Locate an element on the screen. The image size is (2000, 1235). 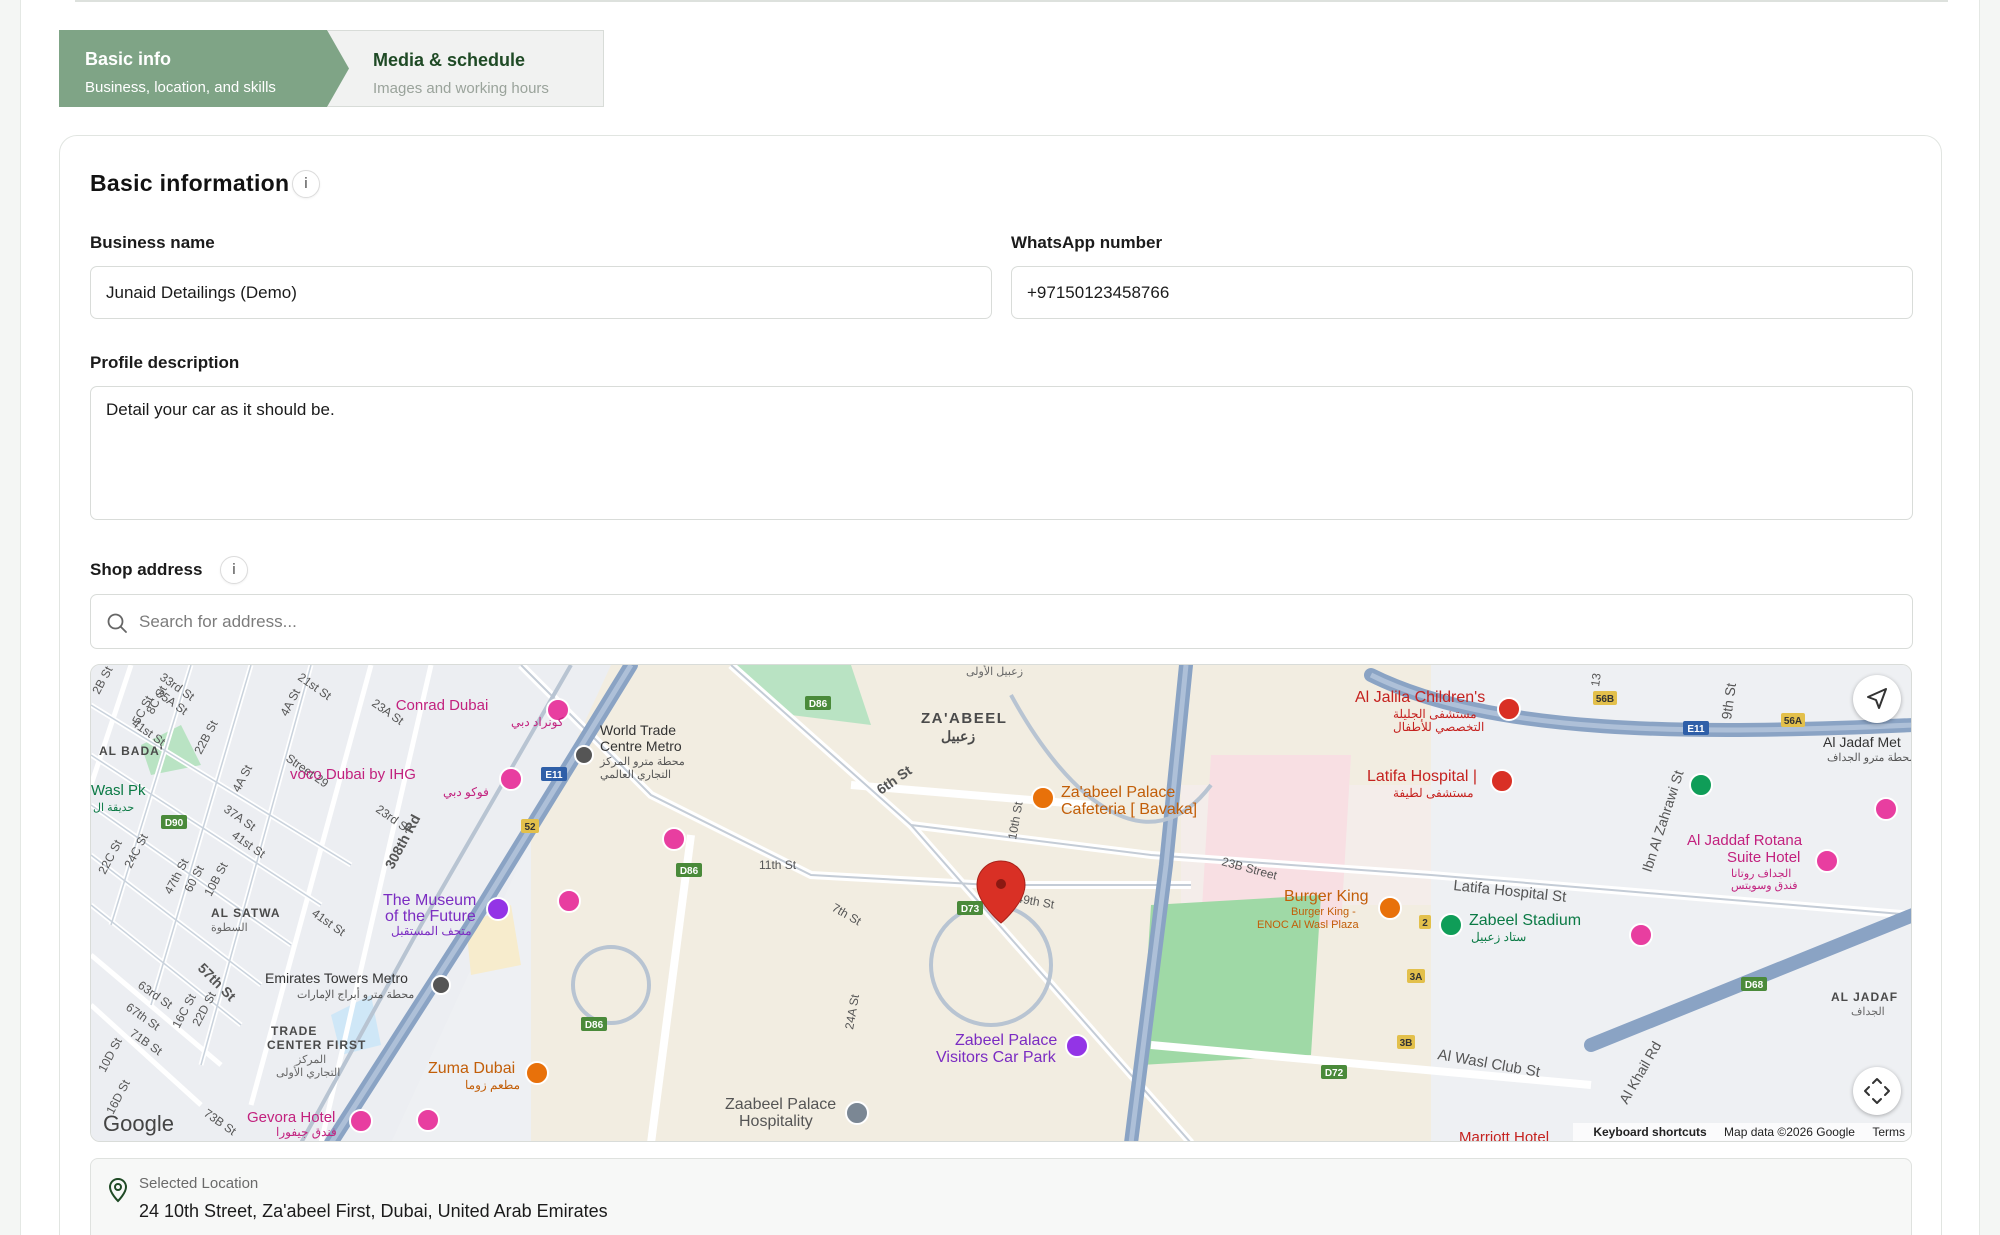
map-poi-label-2: Hospitality is located at coordinates (776, 1121).